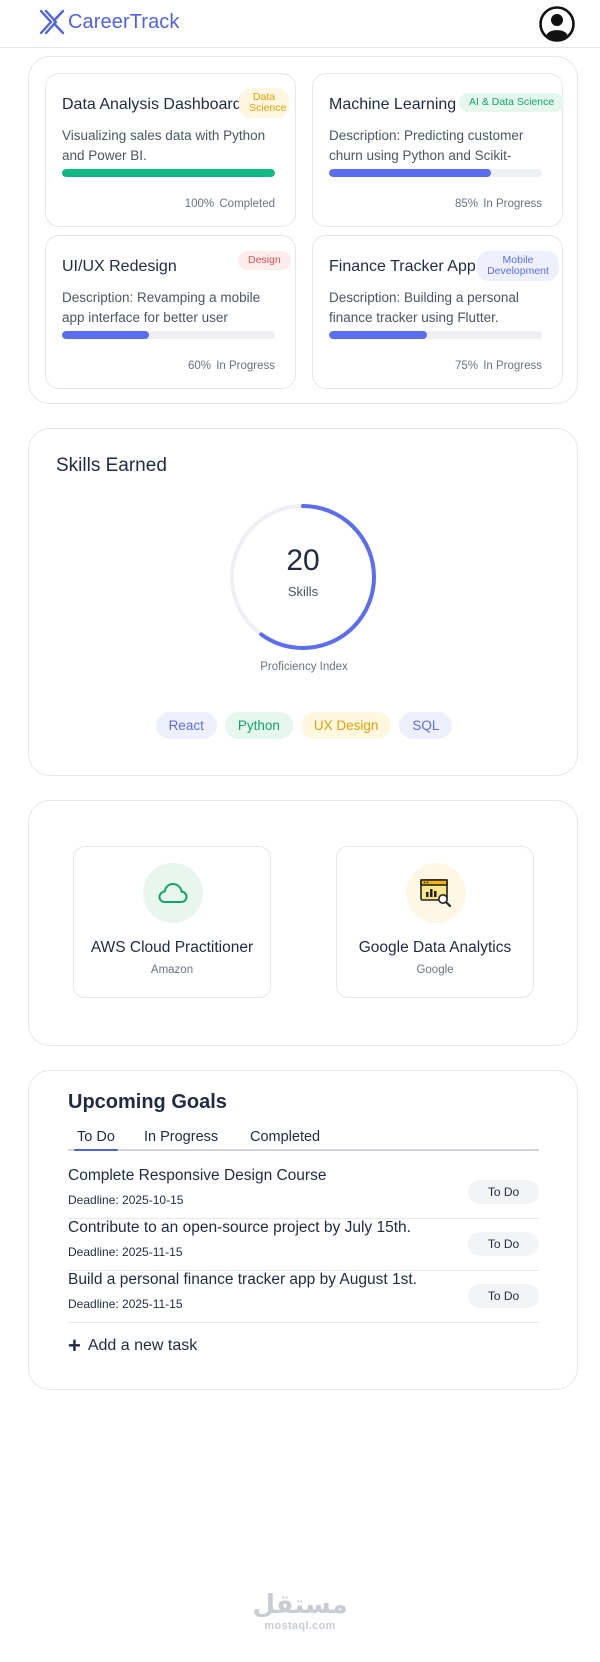  What do you see at coordinates (304, 667) in the screenshot?
I see `proficiency-index-label: Proficiency Index` at bounding box center [304, 667].